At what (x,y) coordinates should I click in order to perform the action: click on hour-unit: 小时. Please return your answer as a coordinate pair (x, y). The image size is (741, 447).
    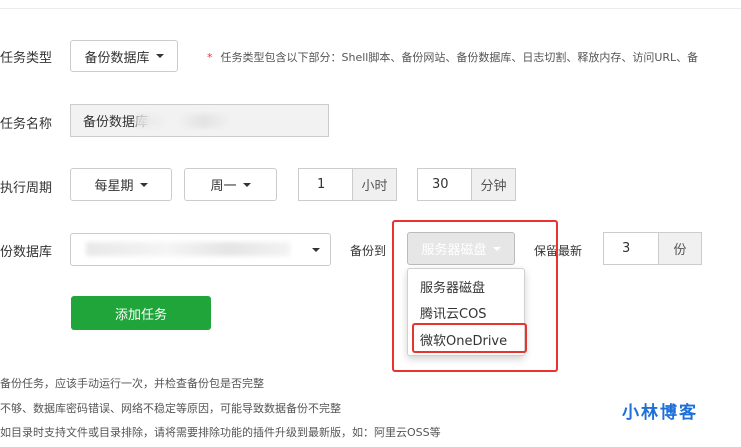
    Looking at the image, I should click on (374, 184).